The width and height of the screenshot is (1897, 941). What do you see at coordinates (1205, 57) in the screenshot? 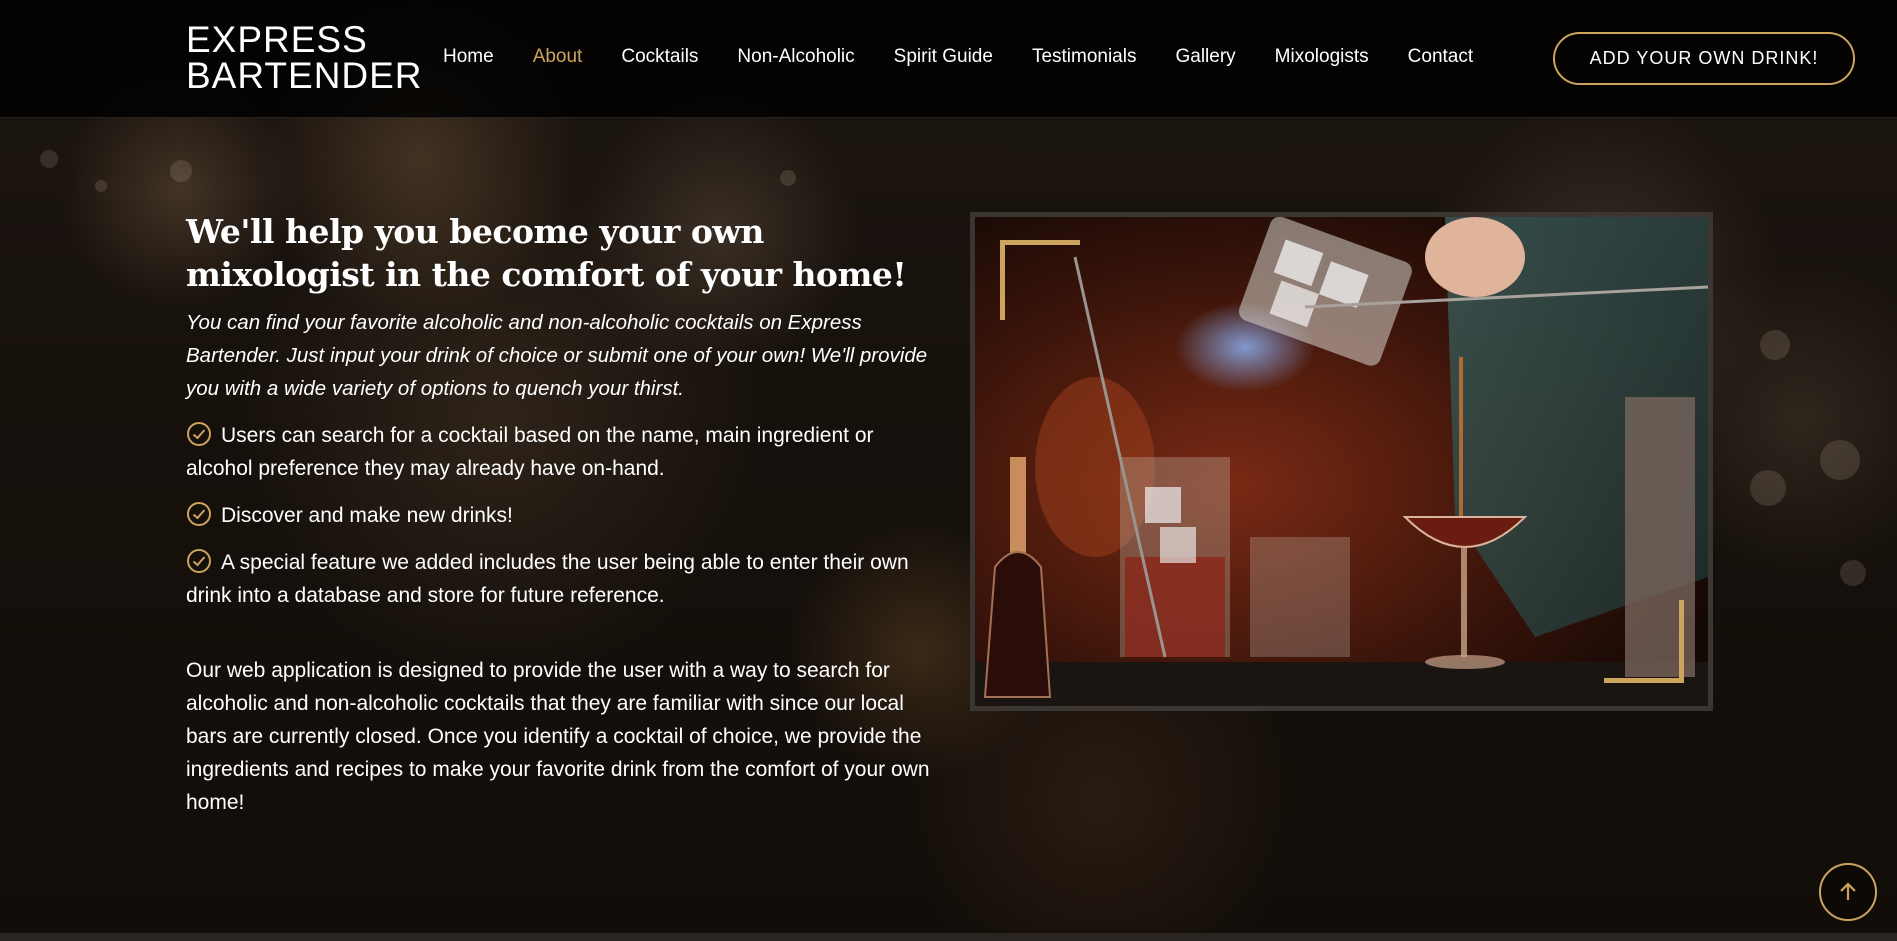
I see `nav-item-gallery: Gallery` at bounding box center [1205, 57].